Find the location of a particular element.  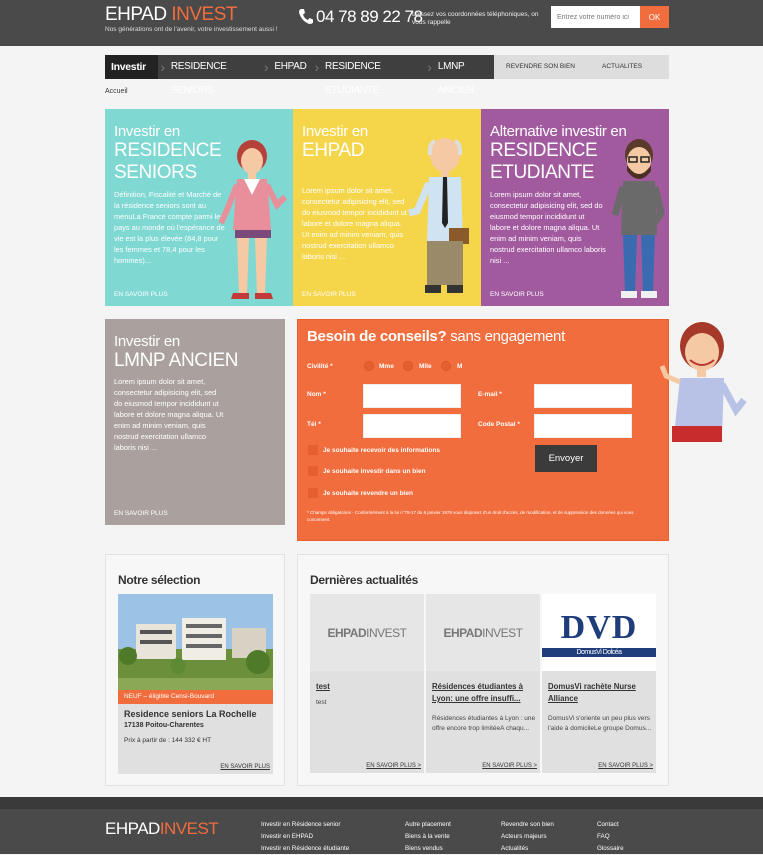

nav-item-residence-etudiante: RESIDENCE ETUDIANTE is located at coordinates (373, 75).